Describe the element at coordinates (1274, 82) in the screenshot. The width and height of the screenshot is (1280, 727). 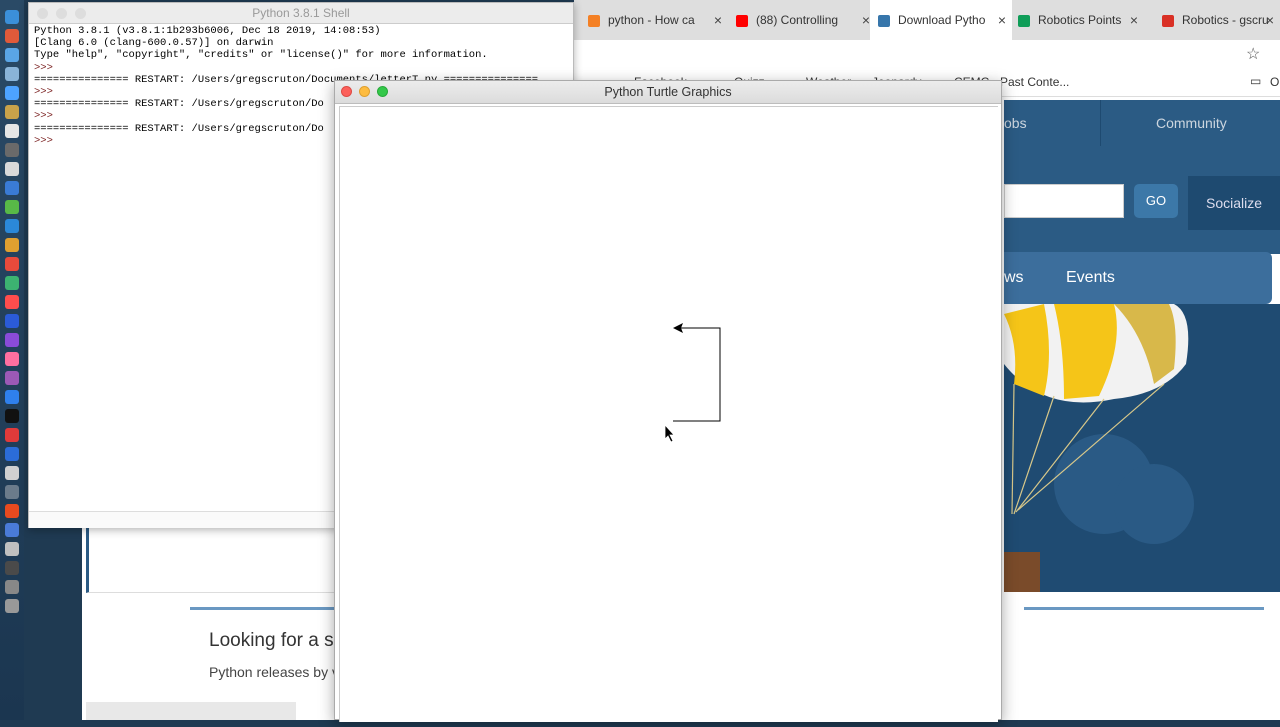
I see `bookmark-other: O` at that location.